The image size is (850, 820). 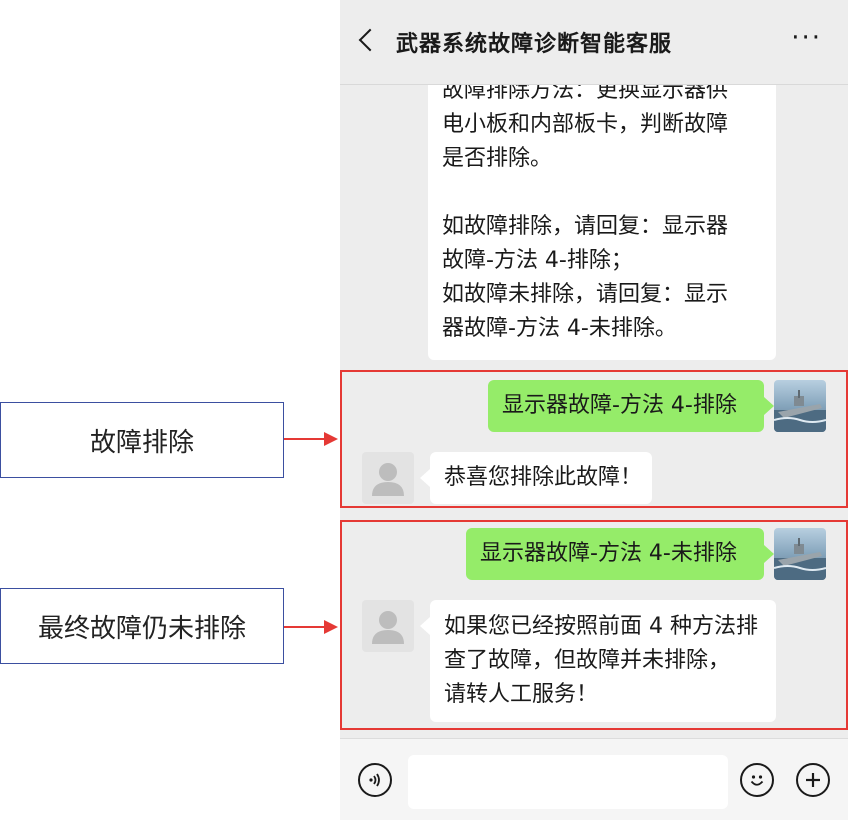 What do you see at coordinates (806, 38) in the screenshot?
I see `more-icon: ···` at bounding box center [806, 38].